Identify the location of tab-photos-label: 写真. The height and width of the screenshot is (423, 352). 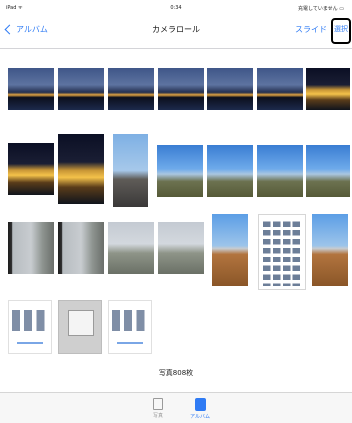
(157, 416).